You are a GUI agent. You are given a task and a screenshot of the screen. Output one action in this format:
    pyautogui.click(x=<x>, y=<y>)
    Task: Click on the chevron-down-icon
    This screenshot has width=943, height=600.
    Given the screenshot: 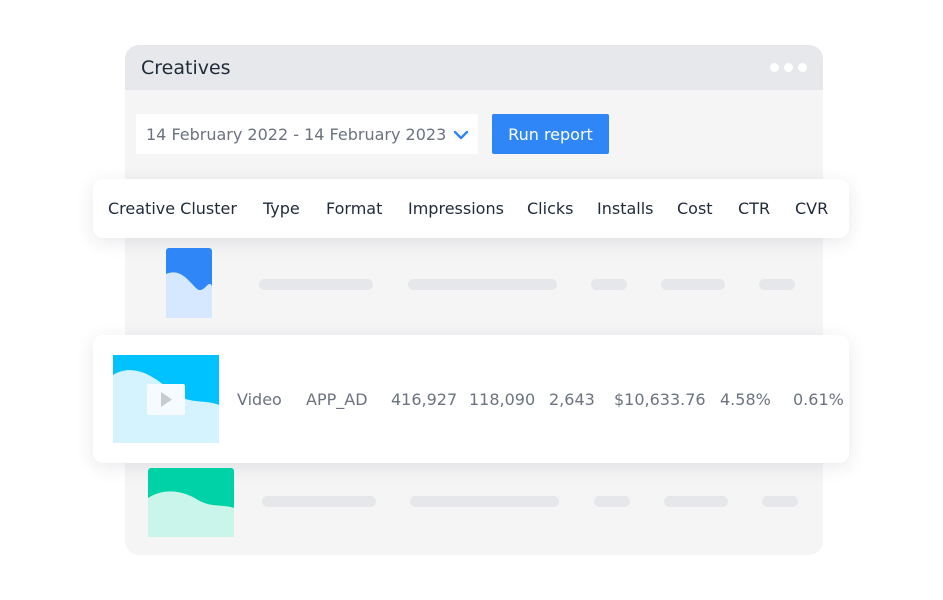 What is the action you would take?
    pyautogui.click(x=461, y=135)
    